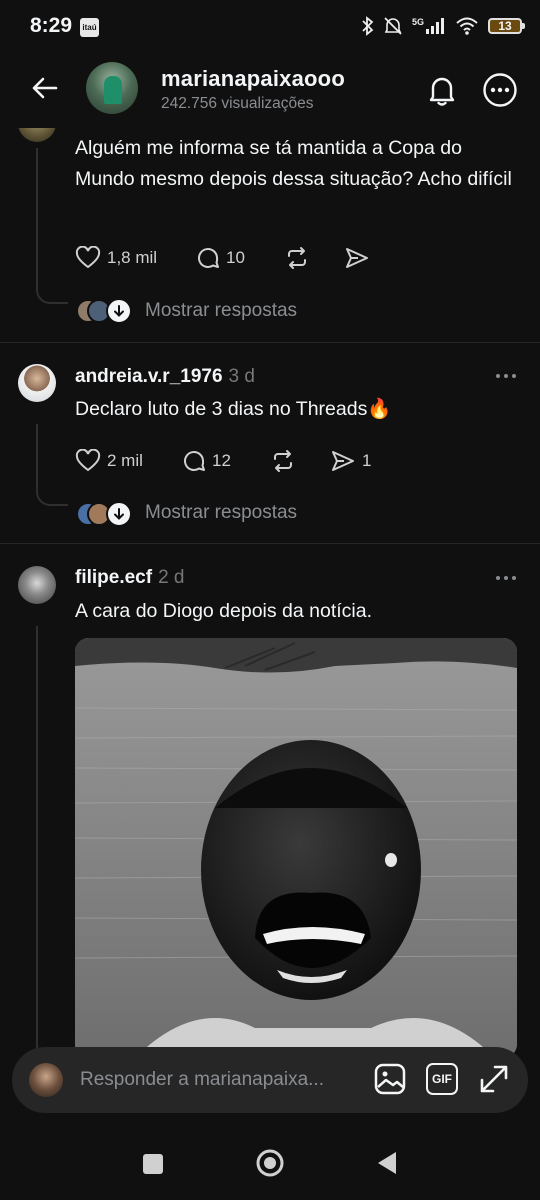 Image resolution: width=540 pixels, height=1200 pixels. Describe the element at coordinates (500, 90) in the screenshot. I see `more-options-icon` at that location.